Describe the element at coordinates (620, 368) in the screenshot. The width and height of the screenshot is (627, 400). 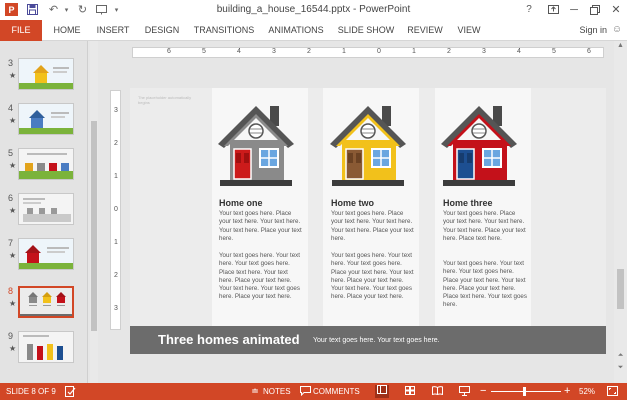
I see `next-slide-icon: ⏷` at that location.